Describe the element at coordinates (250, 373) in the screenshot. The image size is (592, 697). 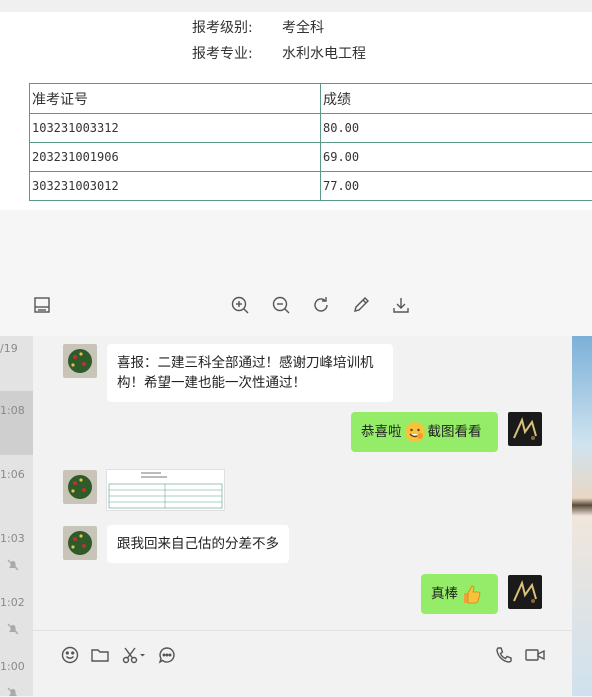
I see `message-bubble: 喜报：二建三科全部通过！感谢刀峰培训机 构！希望一建也能一次性通过！` at that location.